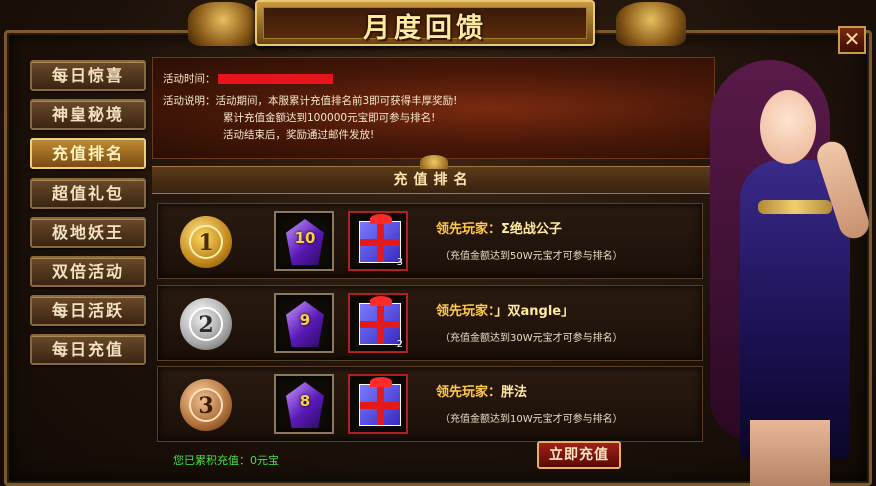  What do you see at coordinates (425, 28) in the screenshot?
I see `window-title: 月度回馈` at bounding box center [425, 28].